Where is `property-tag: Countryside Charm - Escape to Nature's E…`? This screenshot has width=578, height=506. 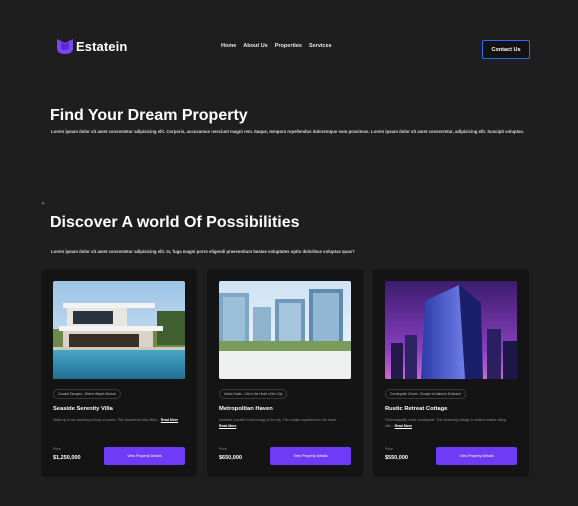 property-tag: Countryside Charm - Escape to Nature's E… is located at coordinates (425, 394).